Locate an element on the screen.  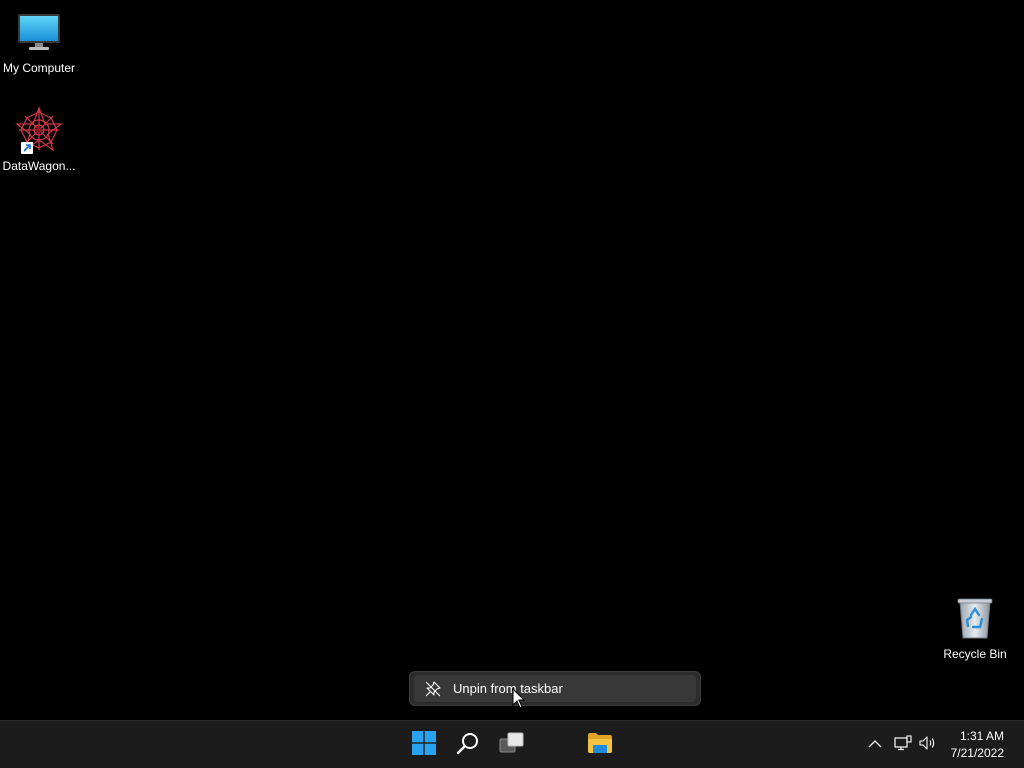
desktop-icon-recycle-bin: Recycle Bin is located at coordinates (975, 627).